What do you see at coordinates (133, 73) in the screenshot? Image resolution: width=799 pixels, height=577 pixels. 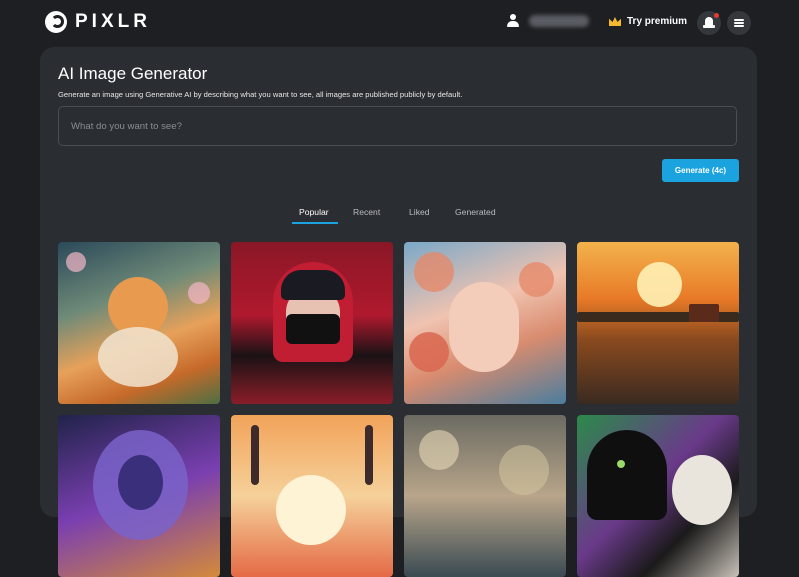 I see `page-title: AI Image Generator` at bounding box center [133, 73].